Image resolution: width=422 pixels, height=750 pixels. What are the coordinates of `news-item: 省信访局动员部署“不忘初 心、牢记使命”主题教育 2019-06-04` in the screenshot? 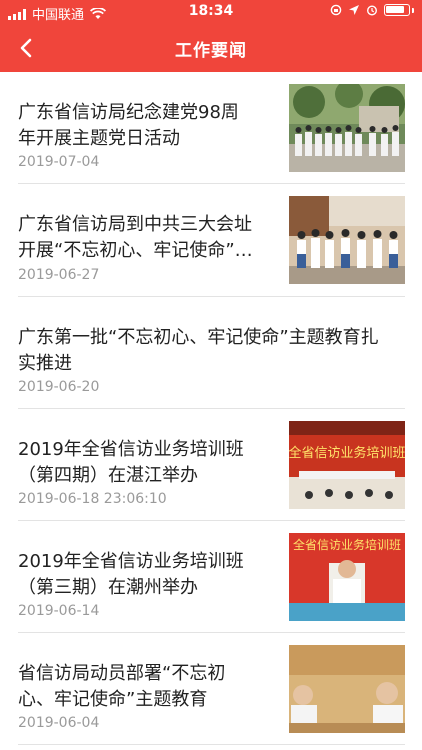 It's located at (211, 689).